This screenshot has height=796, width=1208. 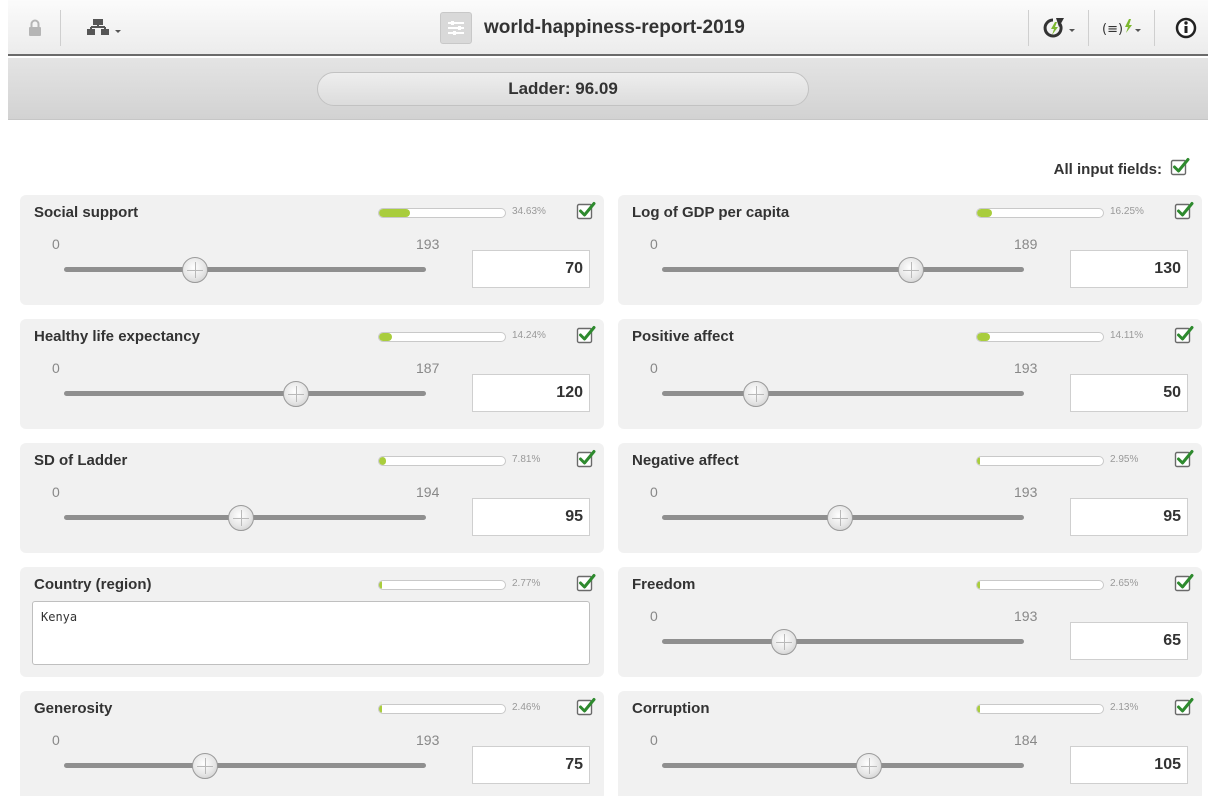 I want to click on field-name: Social support, so click(x=86, y=212).